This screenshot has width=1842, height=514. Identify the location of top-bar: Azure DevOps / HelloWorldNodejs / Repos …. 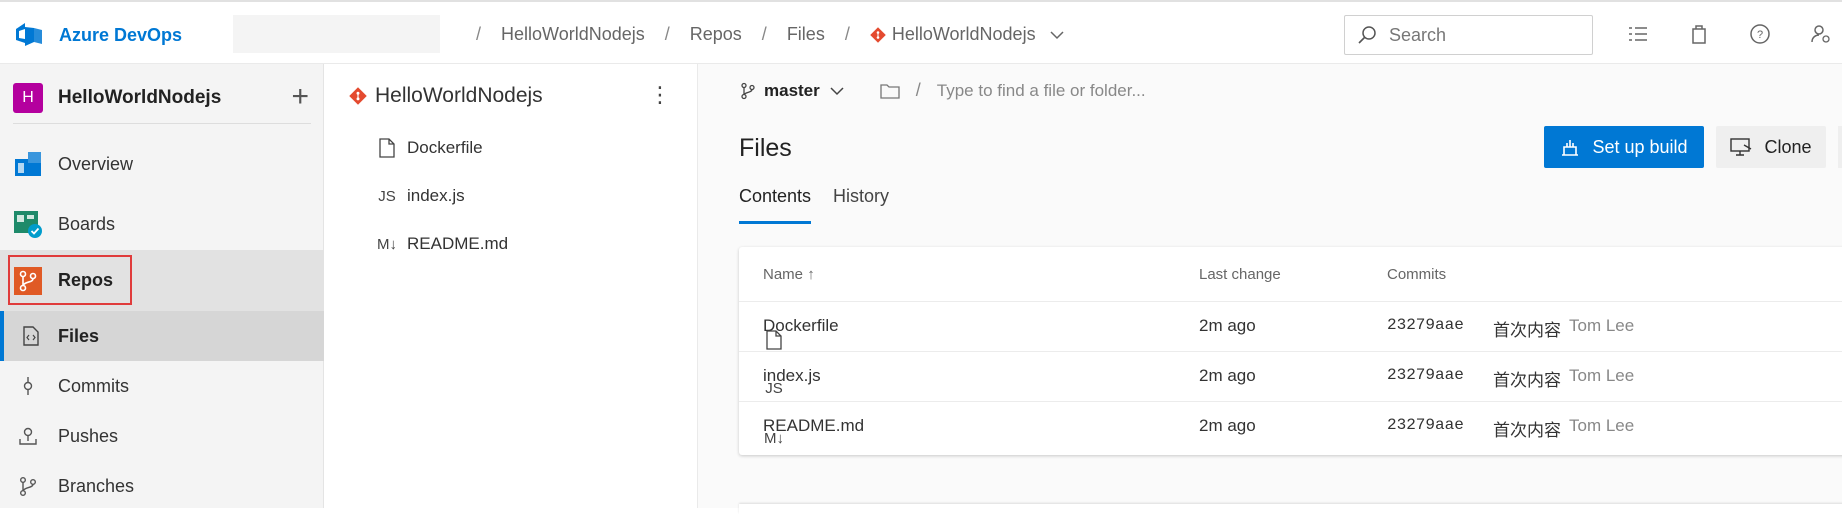
(921, 32).